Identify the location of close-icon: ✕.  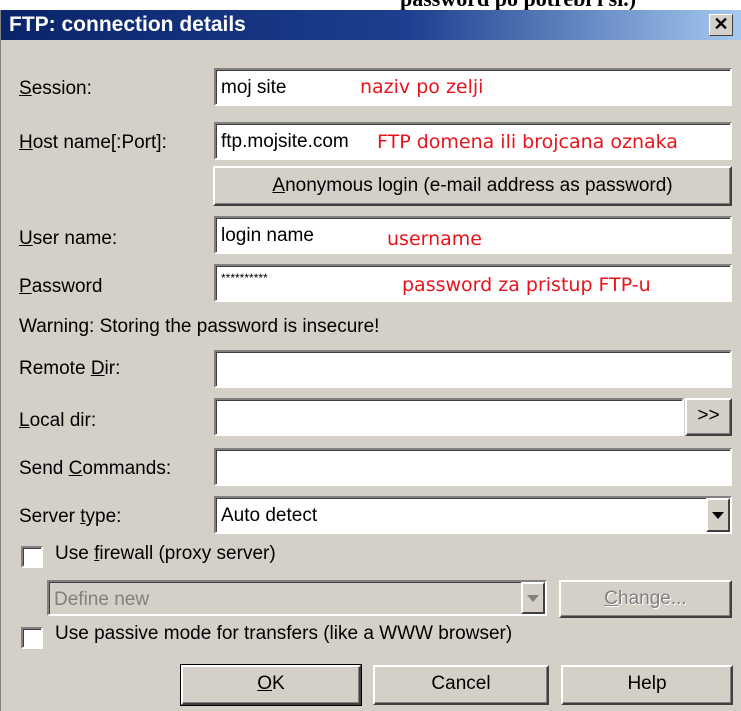
(721, 24).